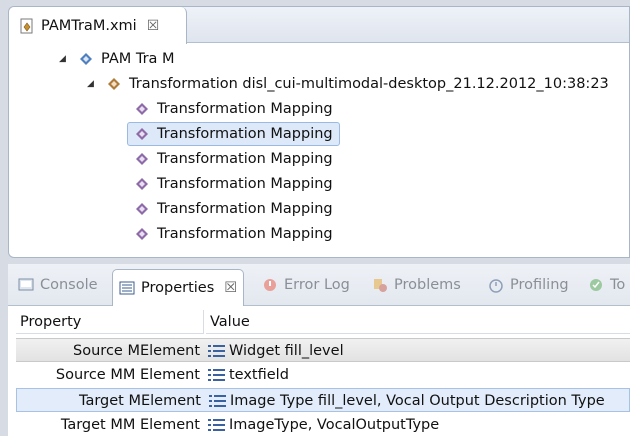 This screenshot has width=630, height=436. I want to click on xmi-file-icon, so click(26, 25).